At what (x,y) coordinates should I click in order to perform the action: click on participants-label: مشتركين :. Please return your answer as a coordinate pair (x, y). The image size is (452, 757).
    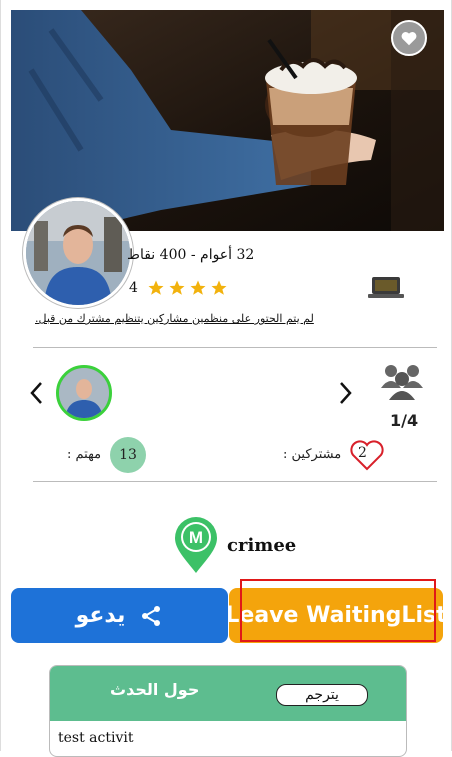
    Looking at the image, I should click on (312, 454).